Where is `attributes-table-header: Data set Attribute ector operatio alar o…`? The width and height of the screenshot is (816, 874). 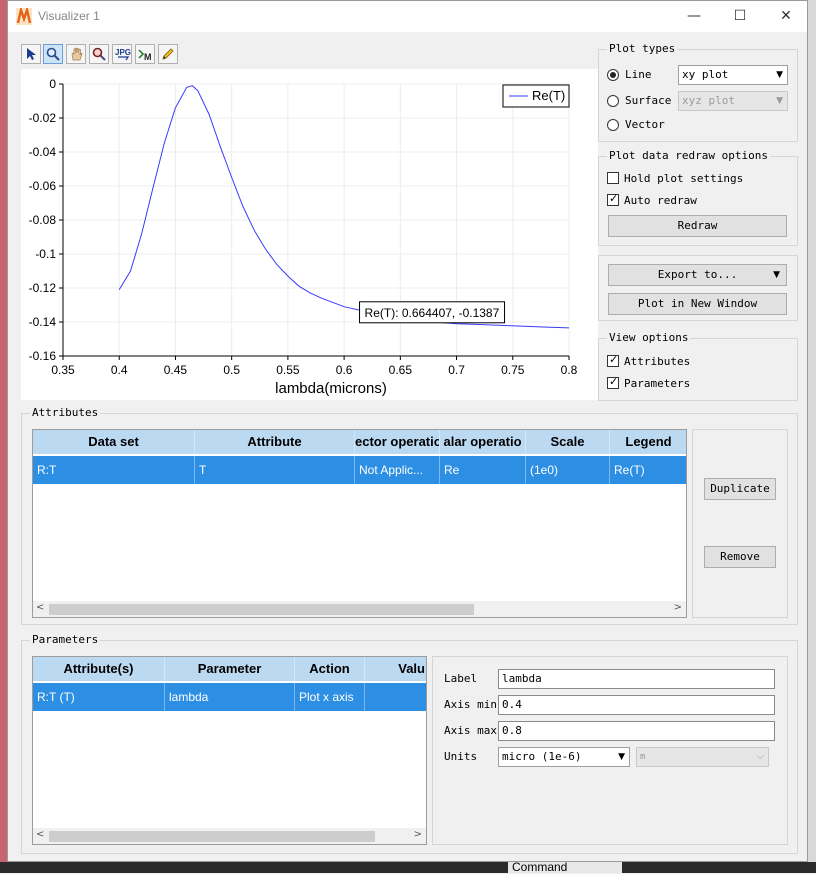 attributes-table-header: Data set Attribute ector operatio alar o… is located at coordinates (359, 442).